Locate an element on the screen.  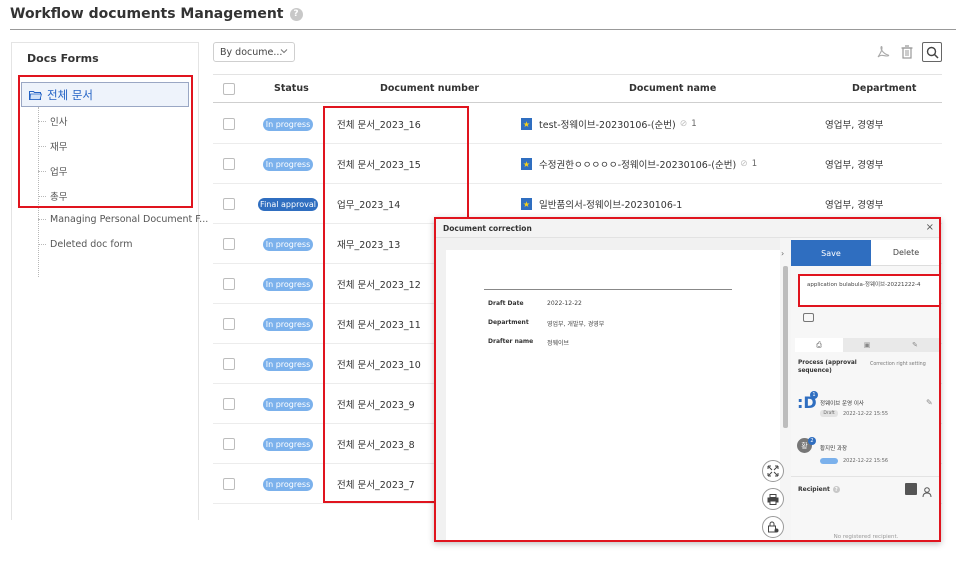
add-recipient-icon is located at coordinates (911, 489).